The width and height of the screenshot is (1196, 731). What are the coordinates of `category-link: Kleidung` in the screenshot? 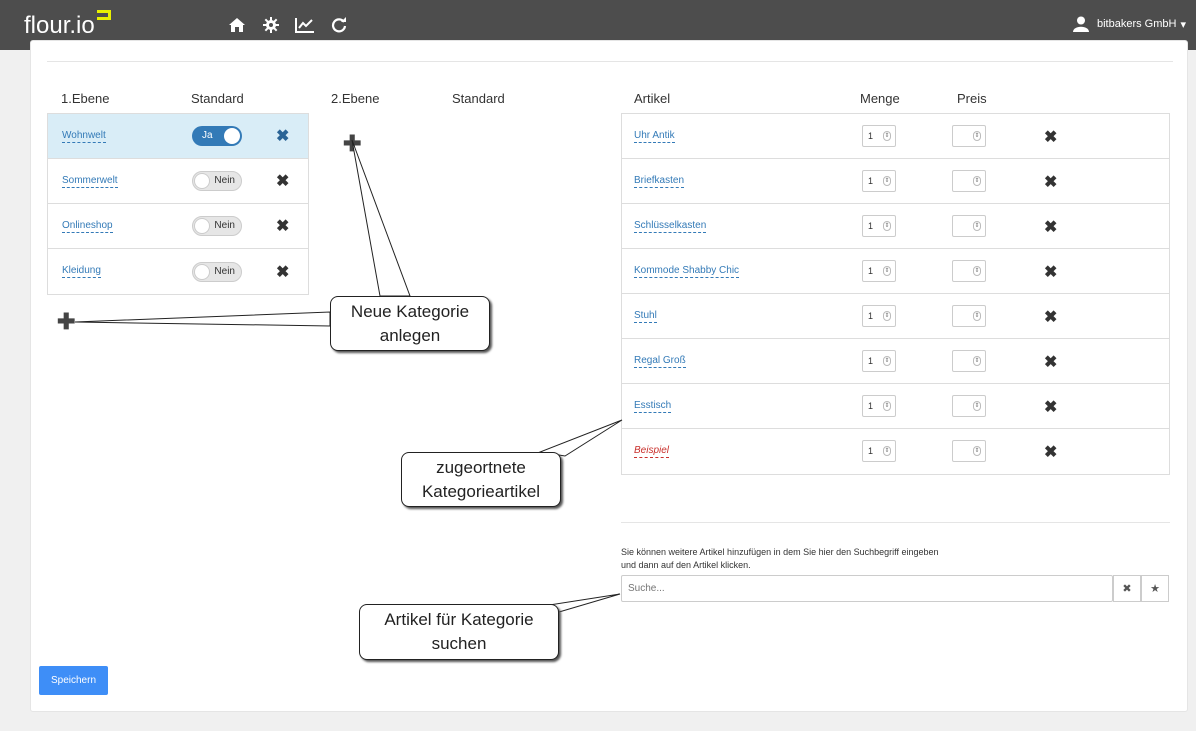 It's located at (81, 271).